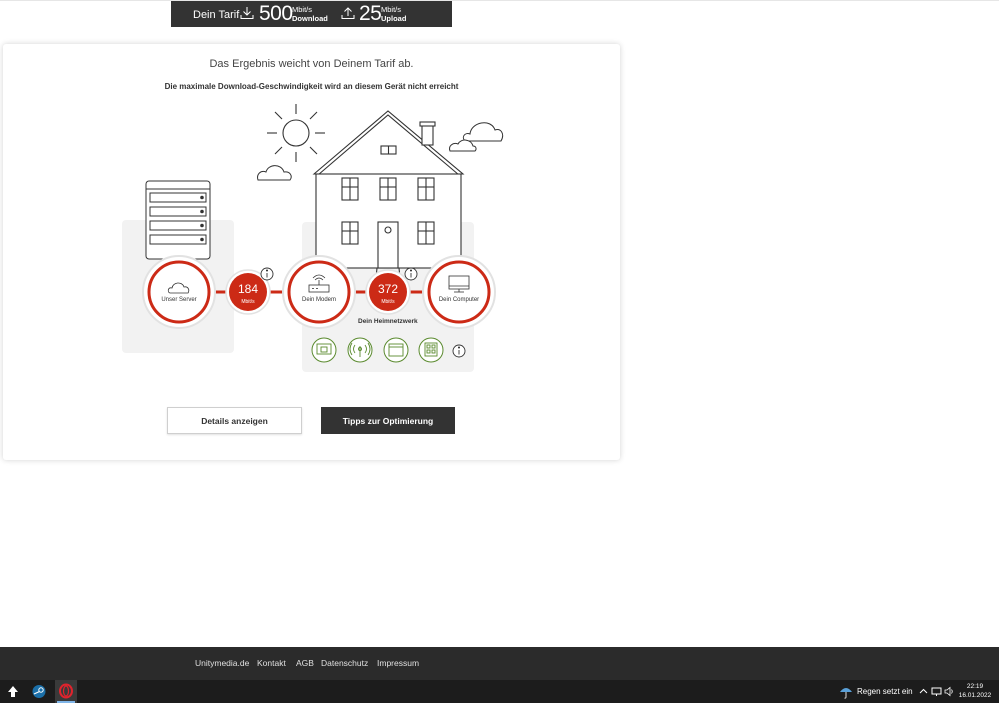 Image resolution: width=999 pixels, height=708 pixels. Describe the element at coordinates (247, 13) in the screenshot. I see `download-icon` at that location.